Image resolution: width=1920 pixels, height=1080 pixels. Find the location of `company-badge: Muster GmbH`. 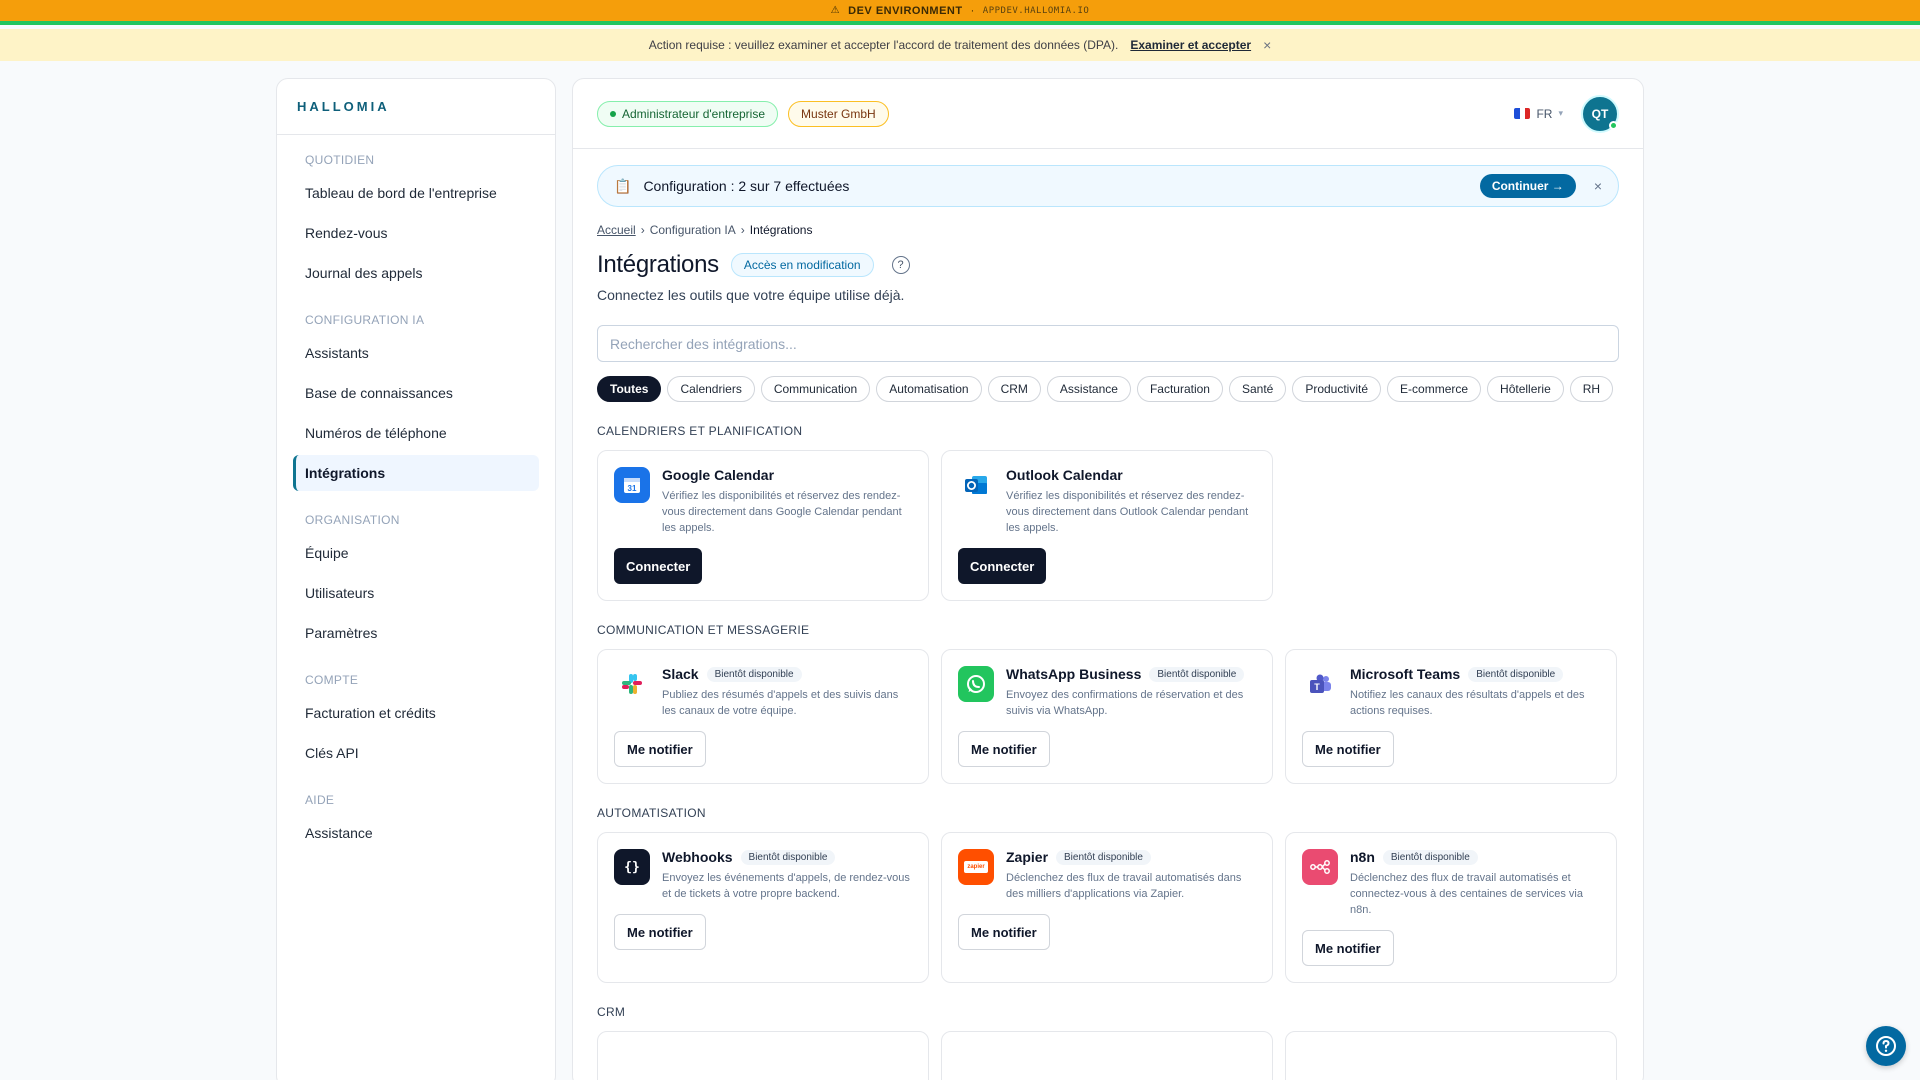

company-badge: Muster GmbH is located at coordinates (838, 113).